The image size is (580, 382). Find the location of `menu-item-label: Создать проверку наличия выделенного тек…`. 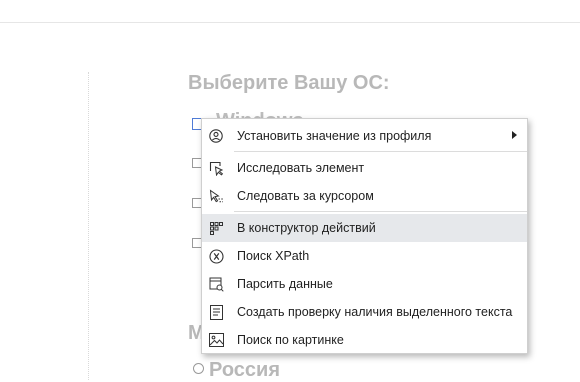

menu-item-label: Создать проверку наличия выделенного тек… is located at coordinates (375, 312).